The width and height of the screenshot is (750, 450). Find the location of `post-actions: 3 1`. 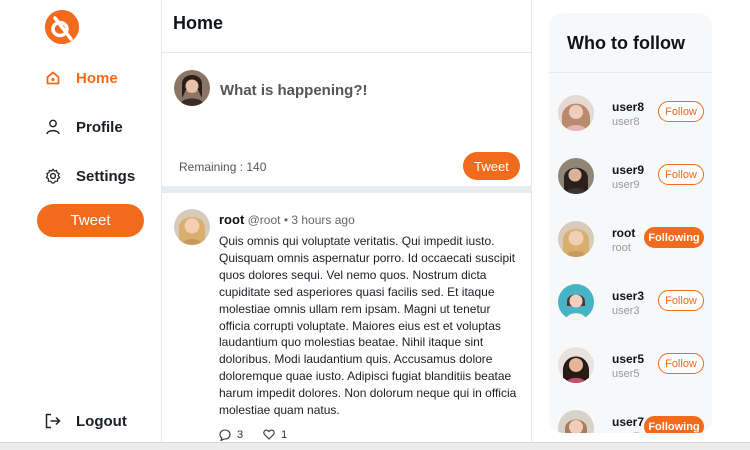

post-actions: 3 1 is located at coordinates (369, 435).